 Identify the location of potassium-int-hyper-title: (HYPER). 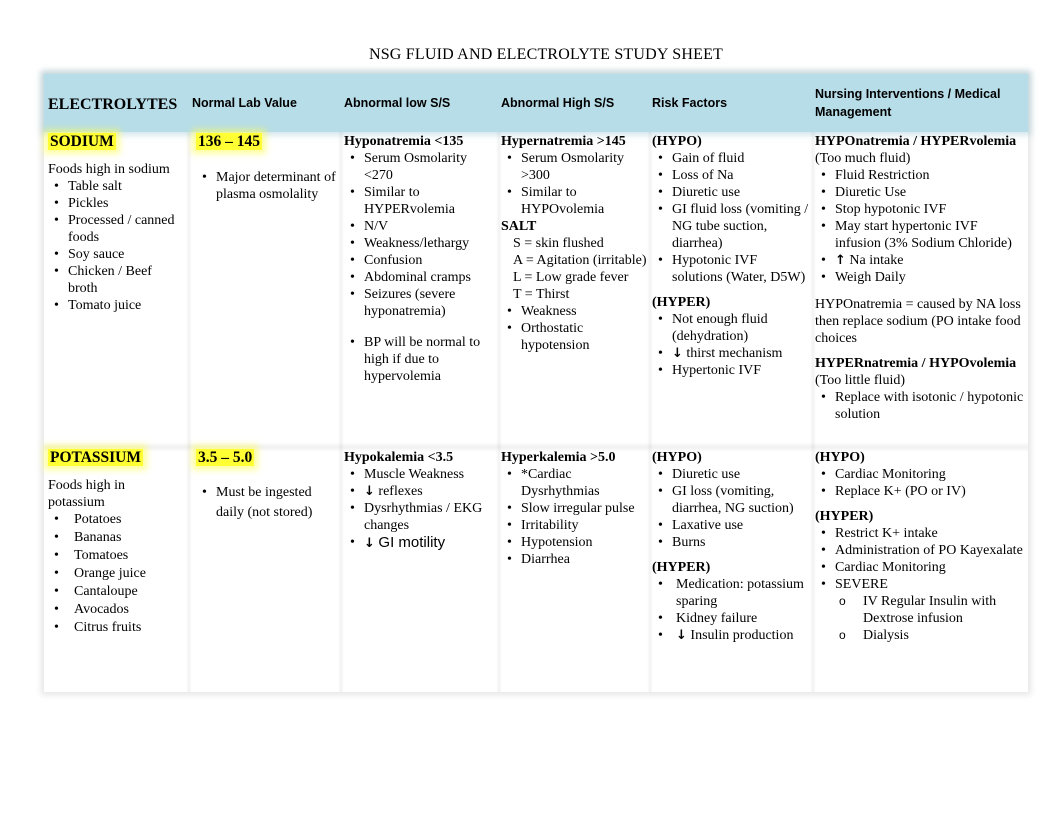
(844, 516).